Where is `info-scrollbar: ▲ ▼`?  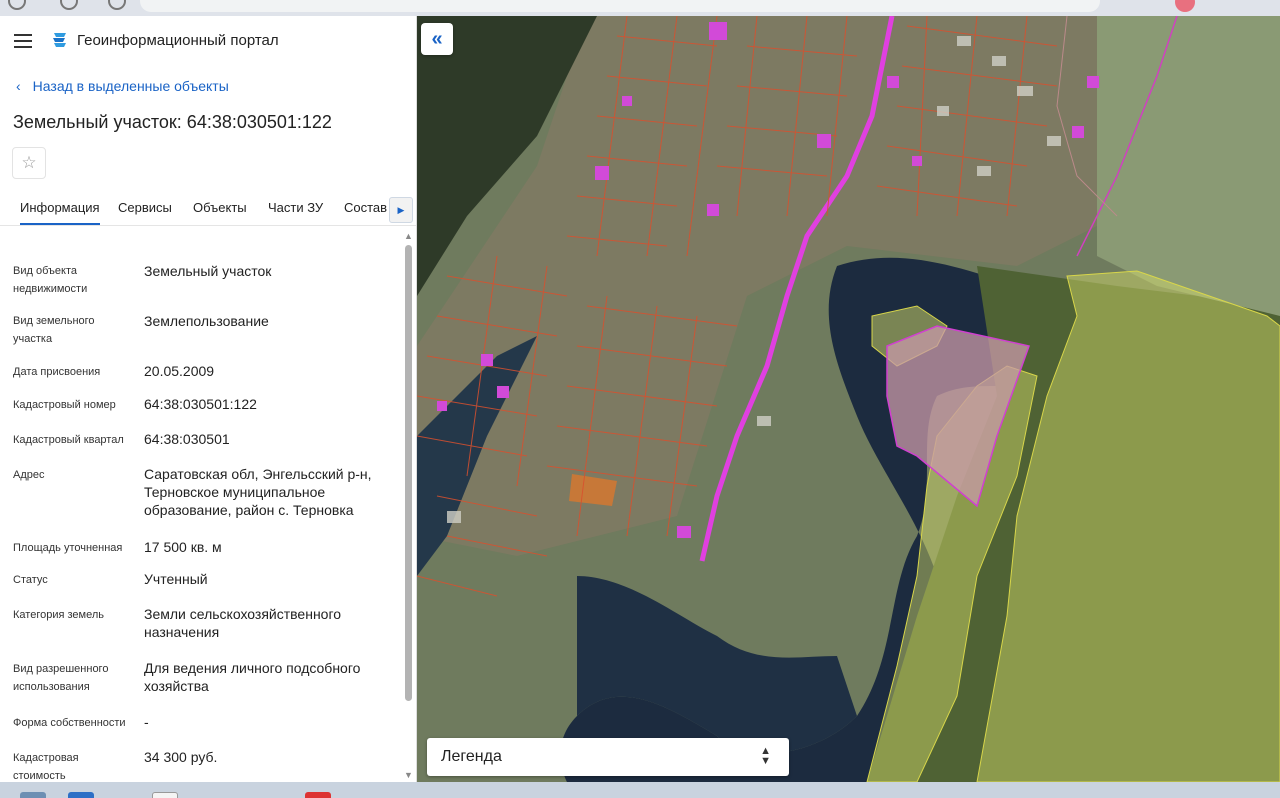
info-scrollbar: ▲ ▼ is located at coordinates (409, 506).